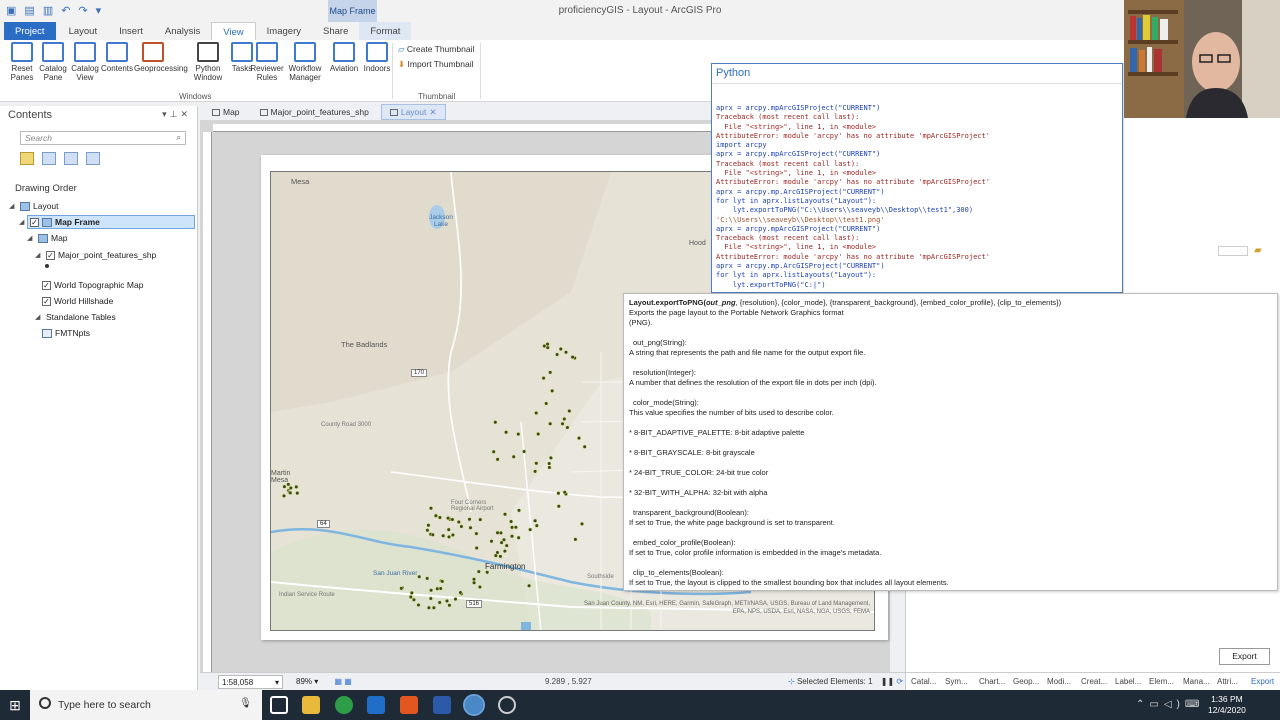  What do you see at coordinates (267, 62) in the screenshot?
I see `ribbon-button-reviewer-rules: Reviewer Rules` at bounding box center [267, 62].